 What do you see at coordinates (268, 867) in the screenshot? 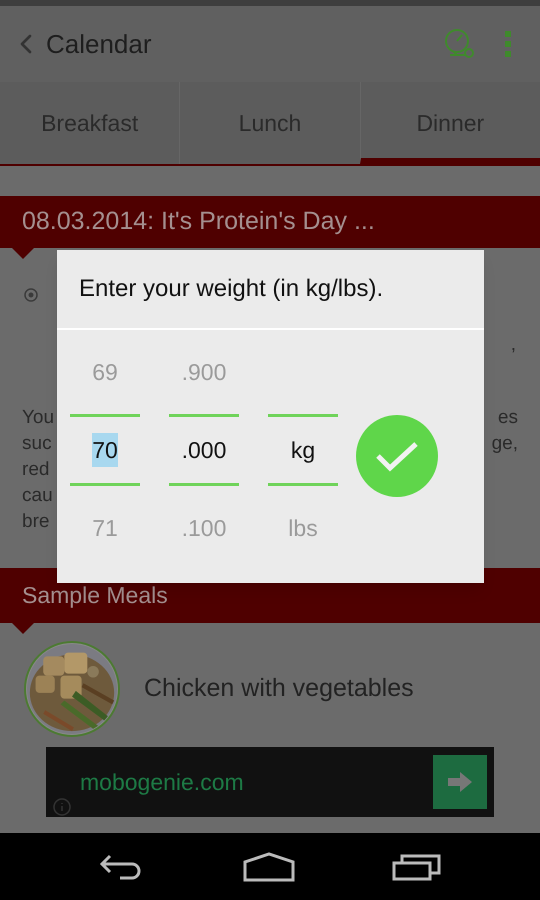
I see `home-icon` at bounding box center [268, 867].